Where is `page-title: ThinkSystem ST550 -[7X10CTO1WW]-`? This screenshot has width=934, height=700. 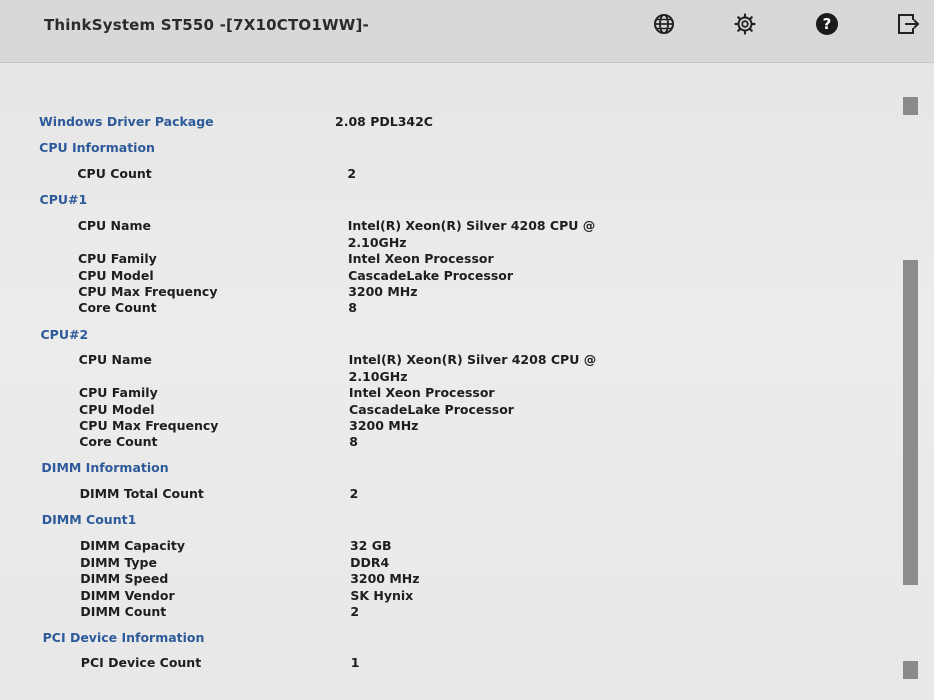 page-title: ThinkSystem ST550 -[7X10CTO1WW]- is located at coordinates (206, 25).